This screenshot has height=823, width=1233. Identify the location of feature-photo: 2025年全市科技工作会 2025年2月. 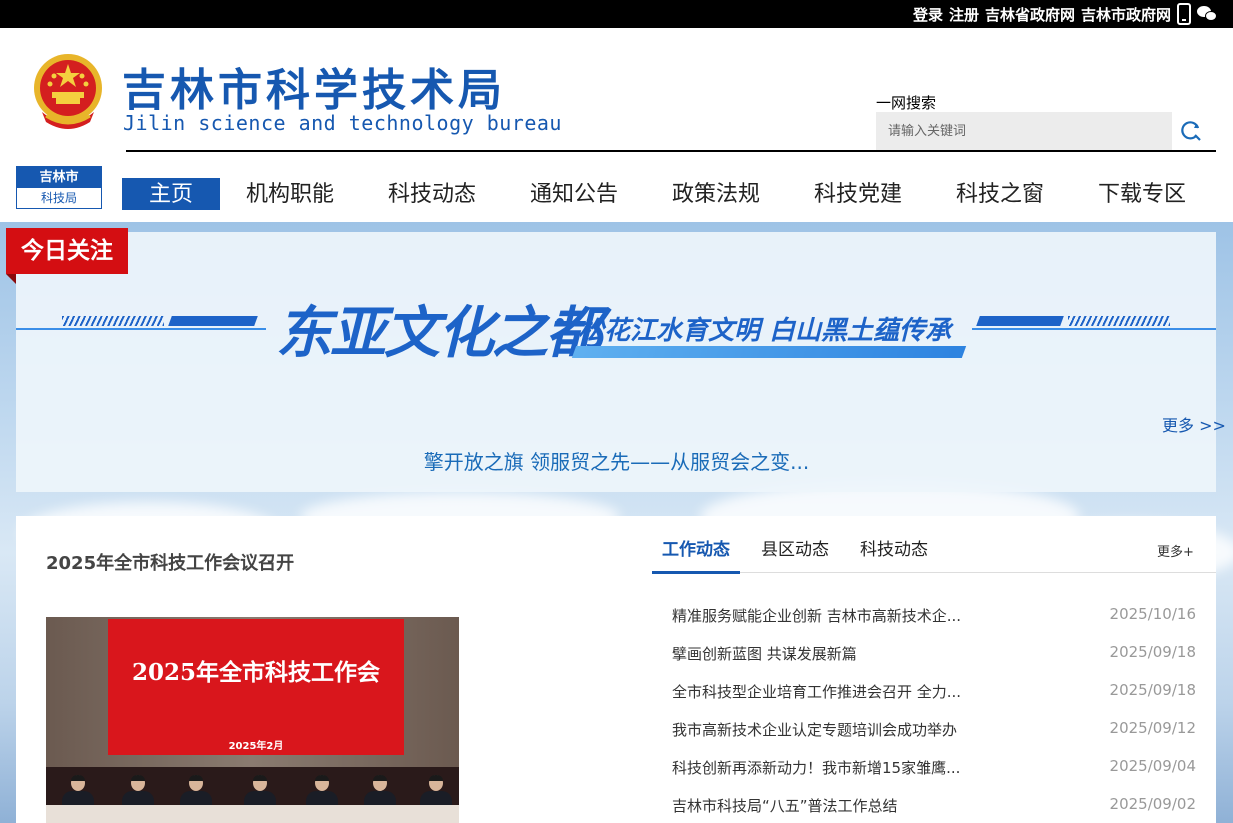
(252, 720).